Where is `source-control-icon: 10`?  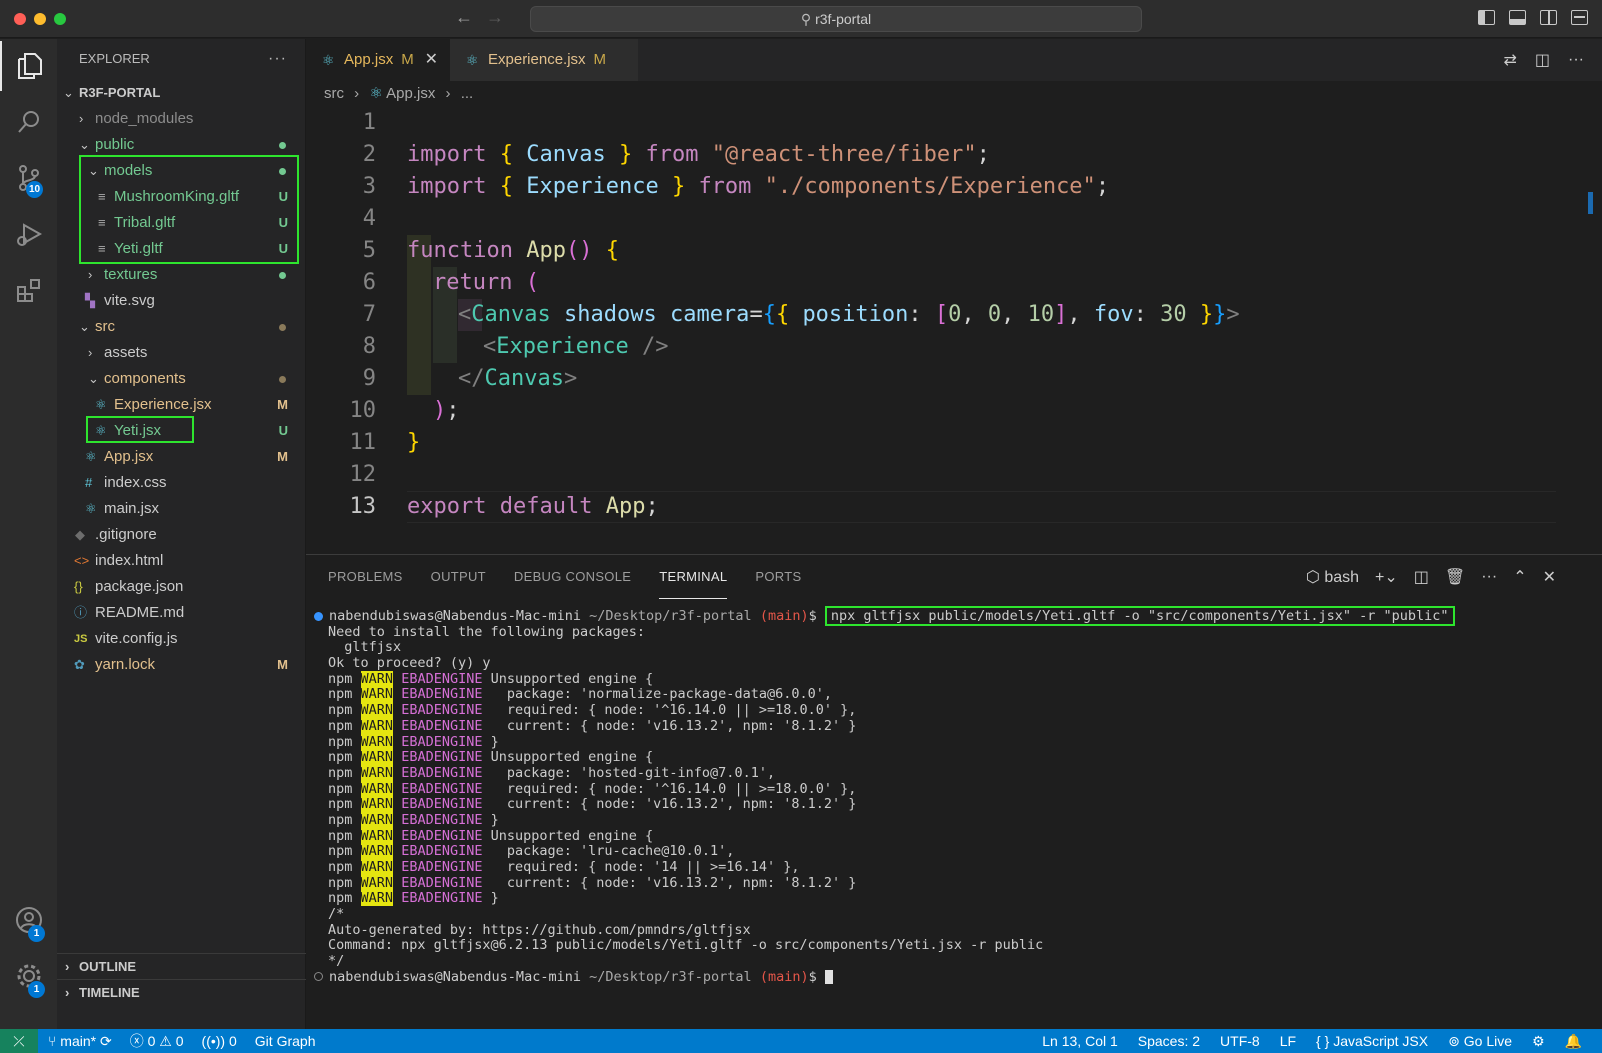 source-control-icon: 10 is located at coordinates (28, 178).